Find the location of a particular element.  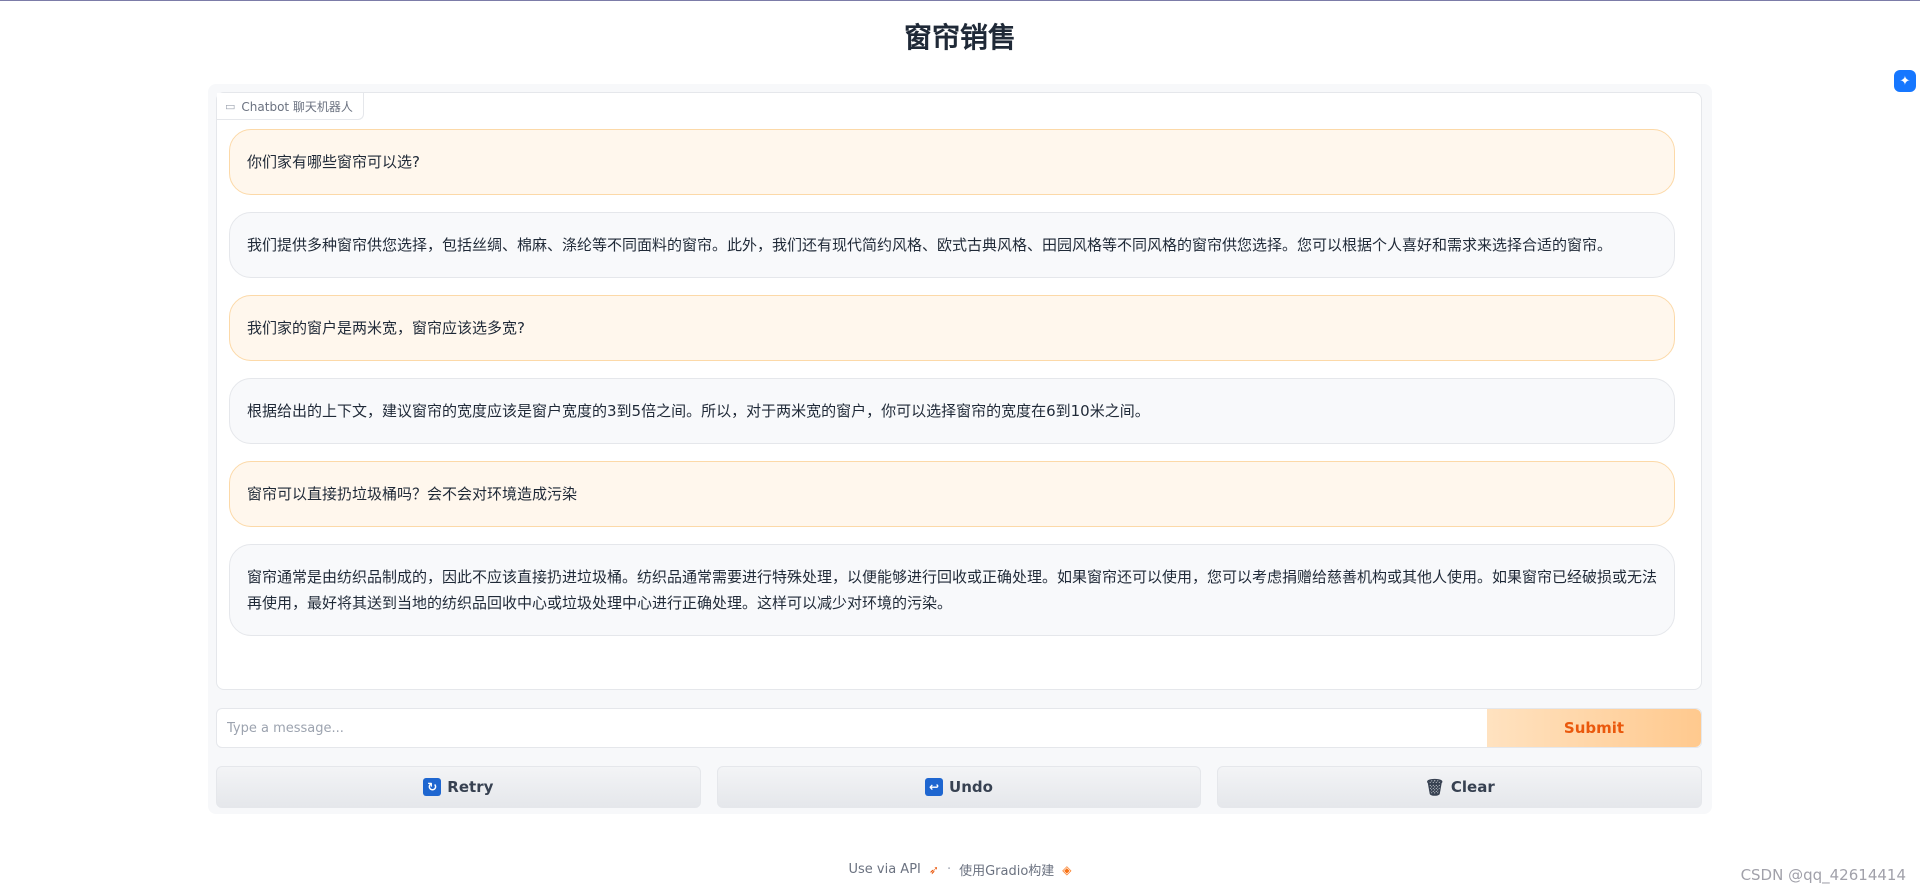

clear-button: 🗑 Clear is located at coordinates (1460, 787).